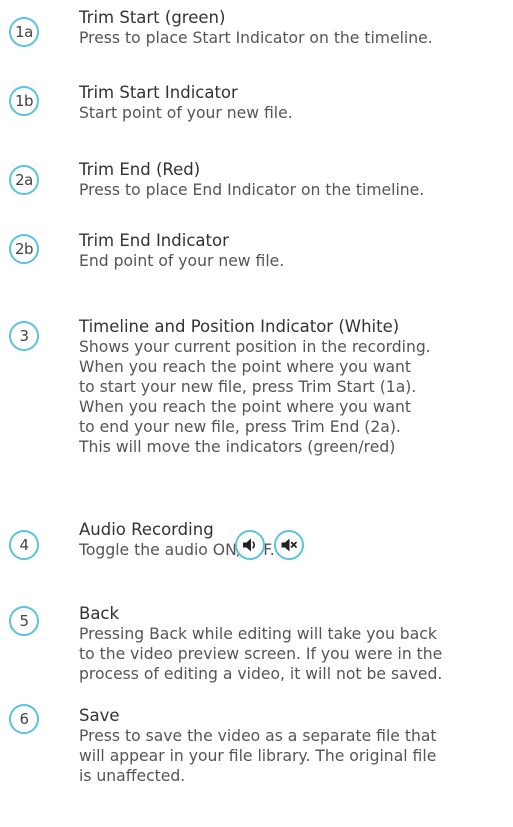  I want to click on entry-title: Trim Start (green), so click(152, 17).